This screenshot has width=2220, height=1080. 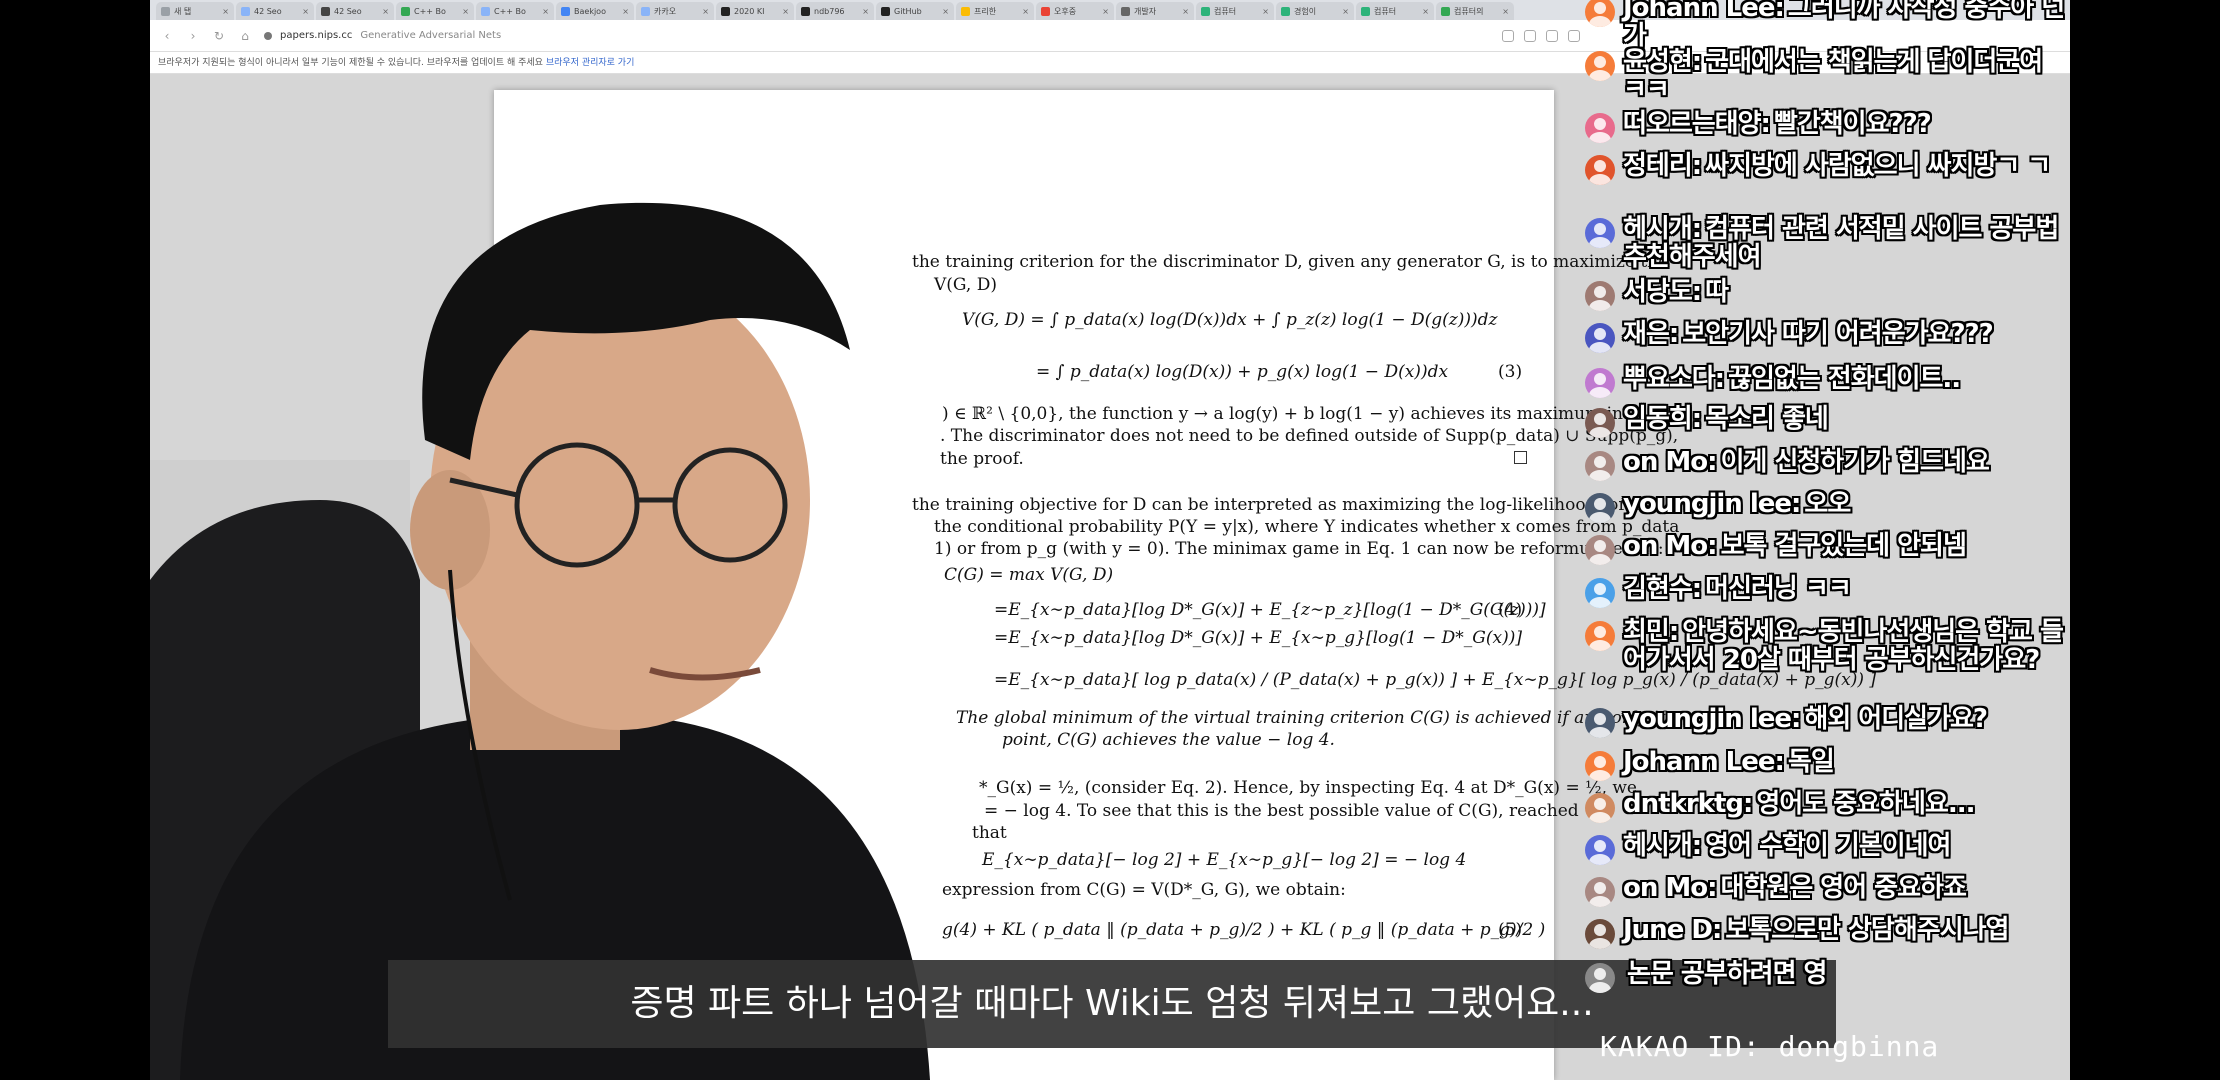 I want to click on chat-text: 영어 수학이 기본이네여, so click(x=1828, y=846).